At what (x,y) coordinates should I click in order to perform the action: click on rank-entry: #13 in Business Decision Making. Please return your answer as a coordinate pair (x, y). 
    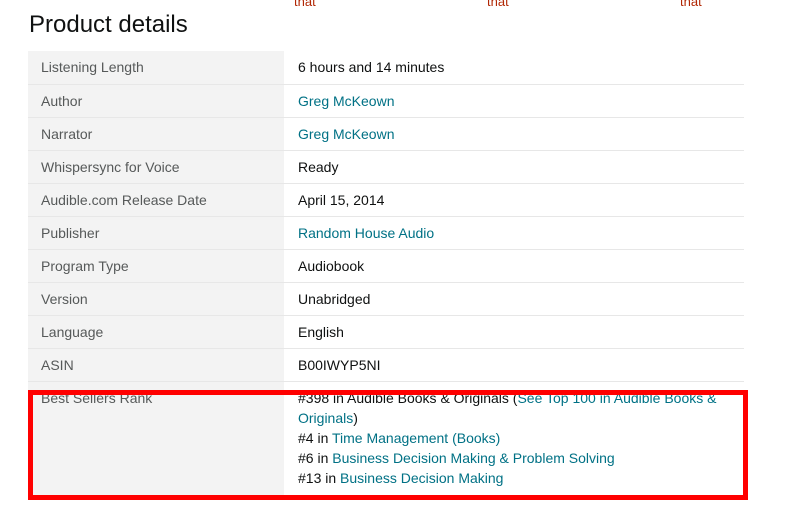
    Looking at the image, I should click on (514, 478).